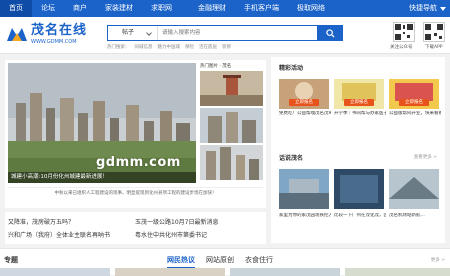  Describe the element at coordinates (16, 8) in the screenshot. I see `nav-home: 首页` at that location.